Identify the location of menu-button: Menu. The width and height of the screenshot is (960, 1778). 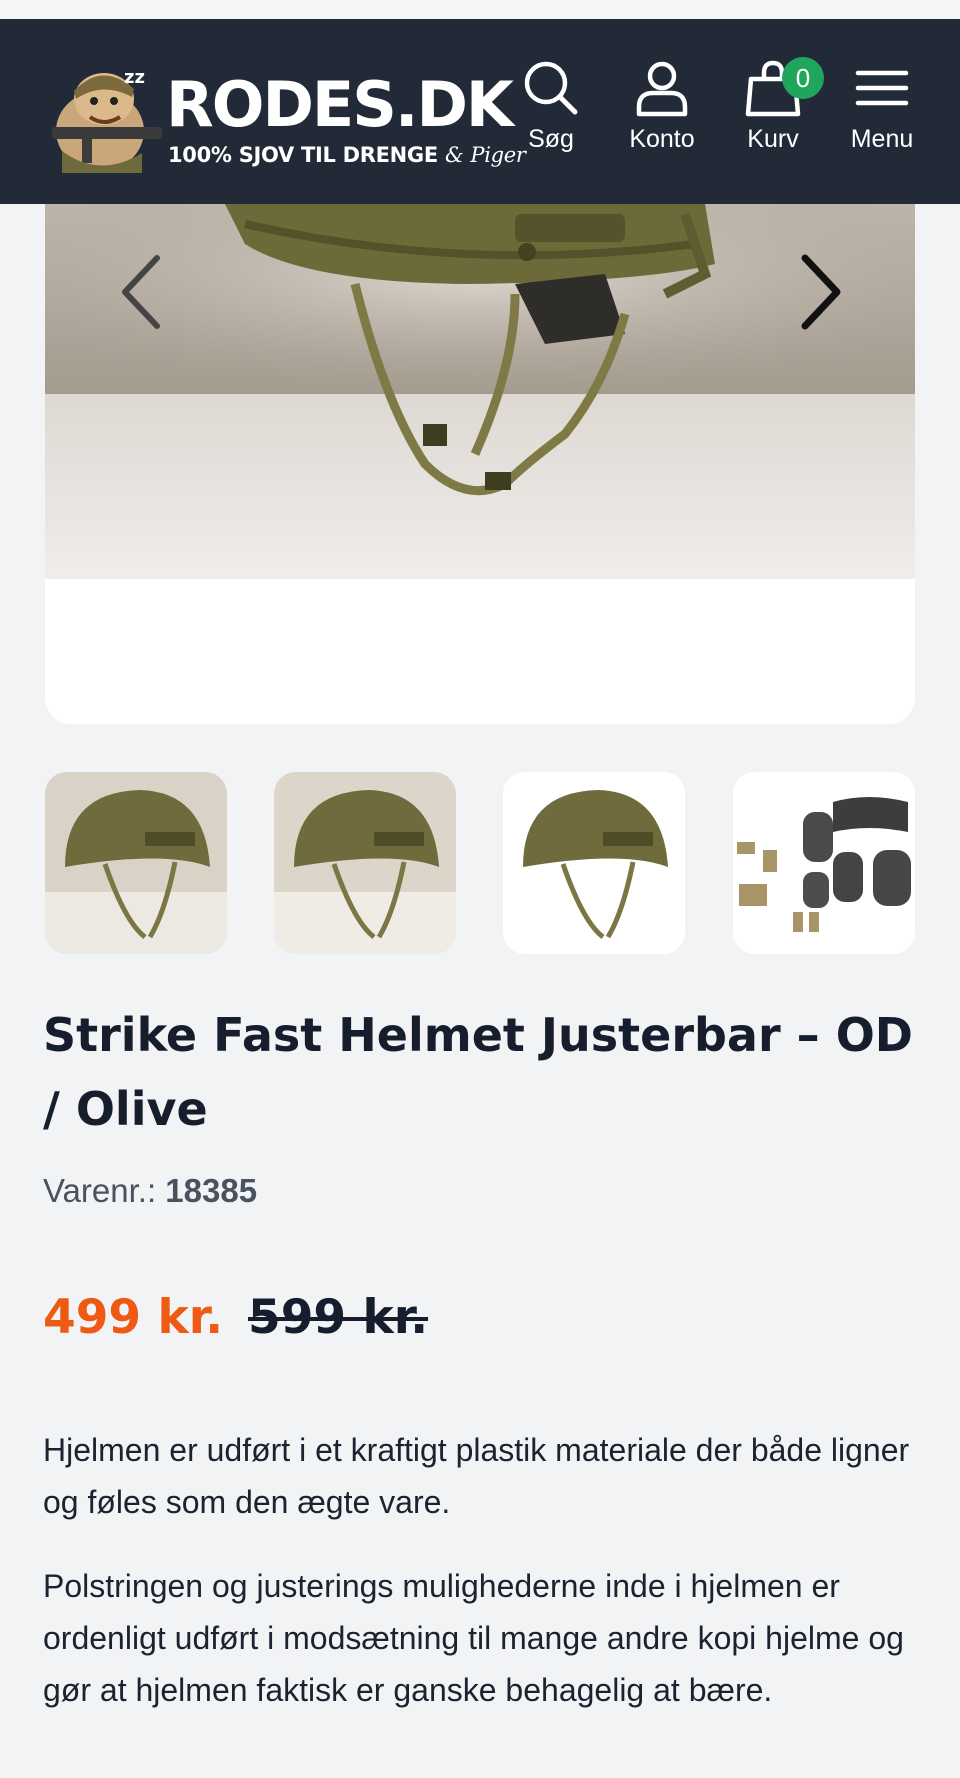
(882, 124).